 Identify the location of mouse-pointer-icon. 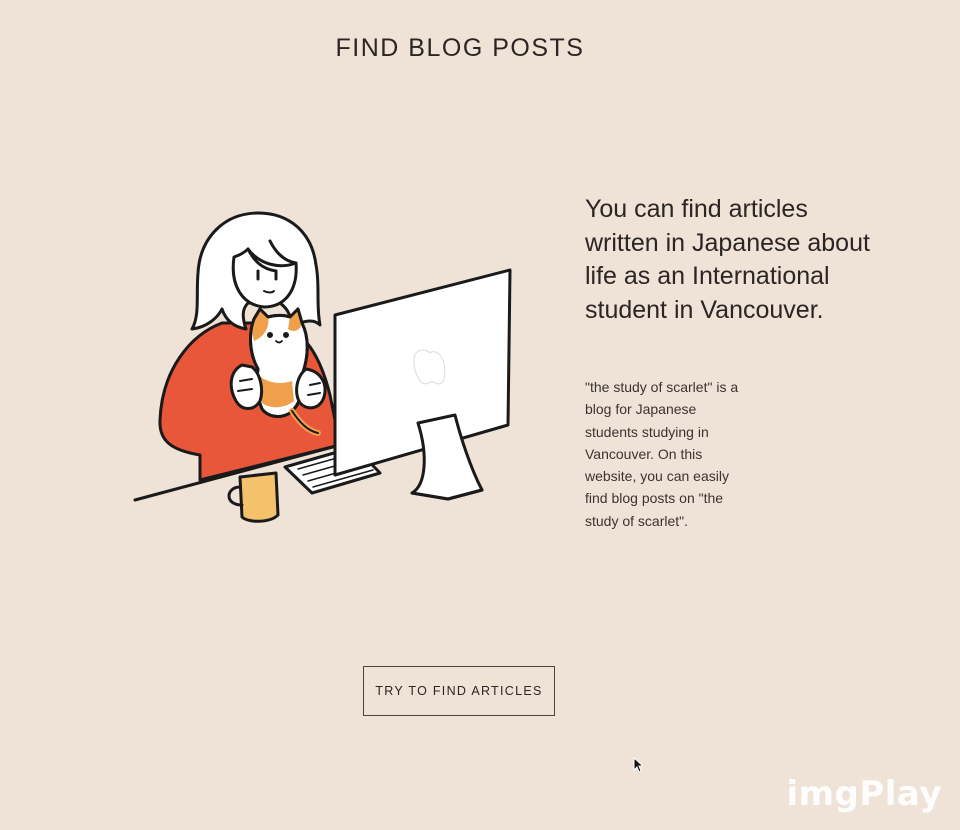
(638, 765).